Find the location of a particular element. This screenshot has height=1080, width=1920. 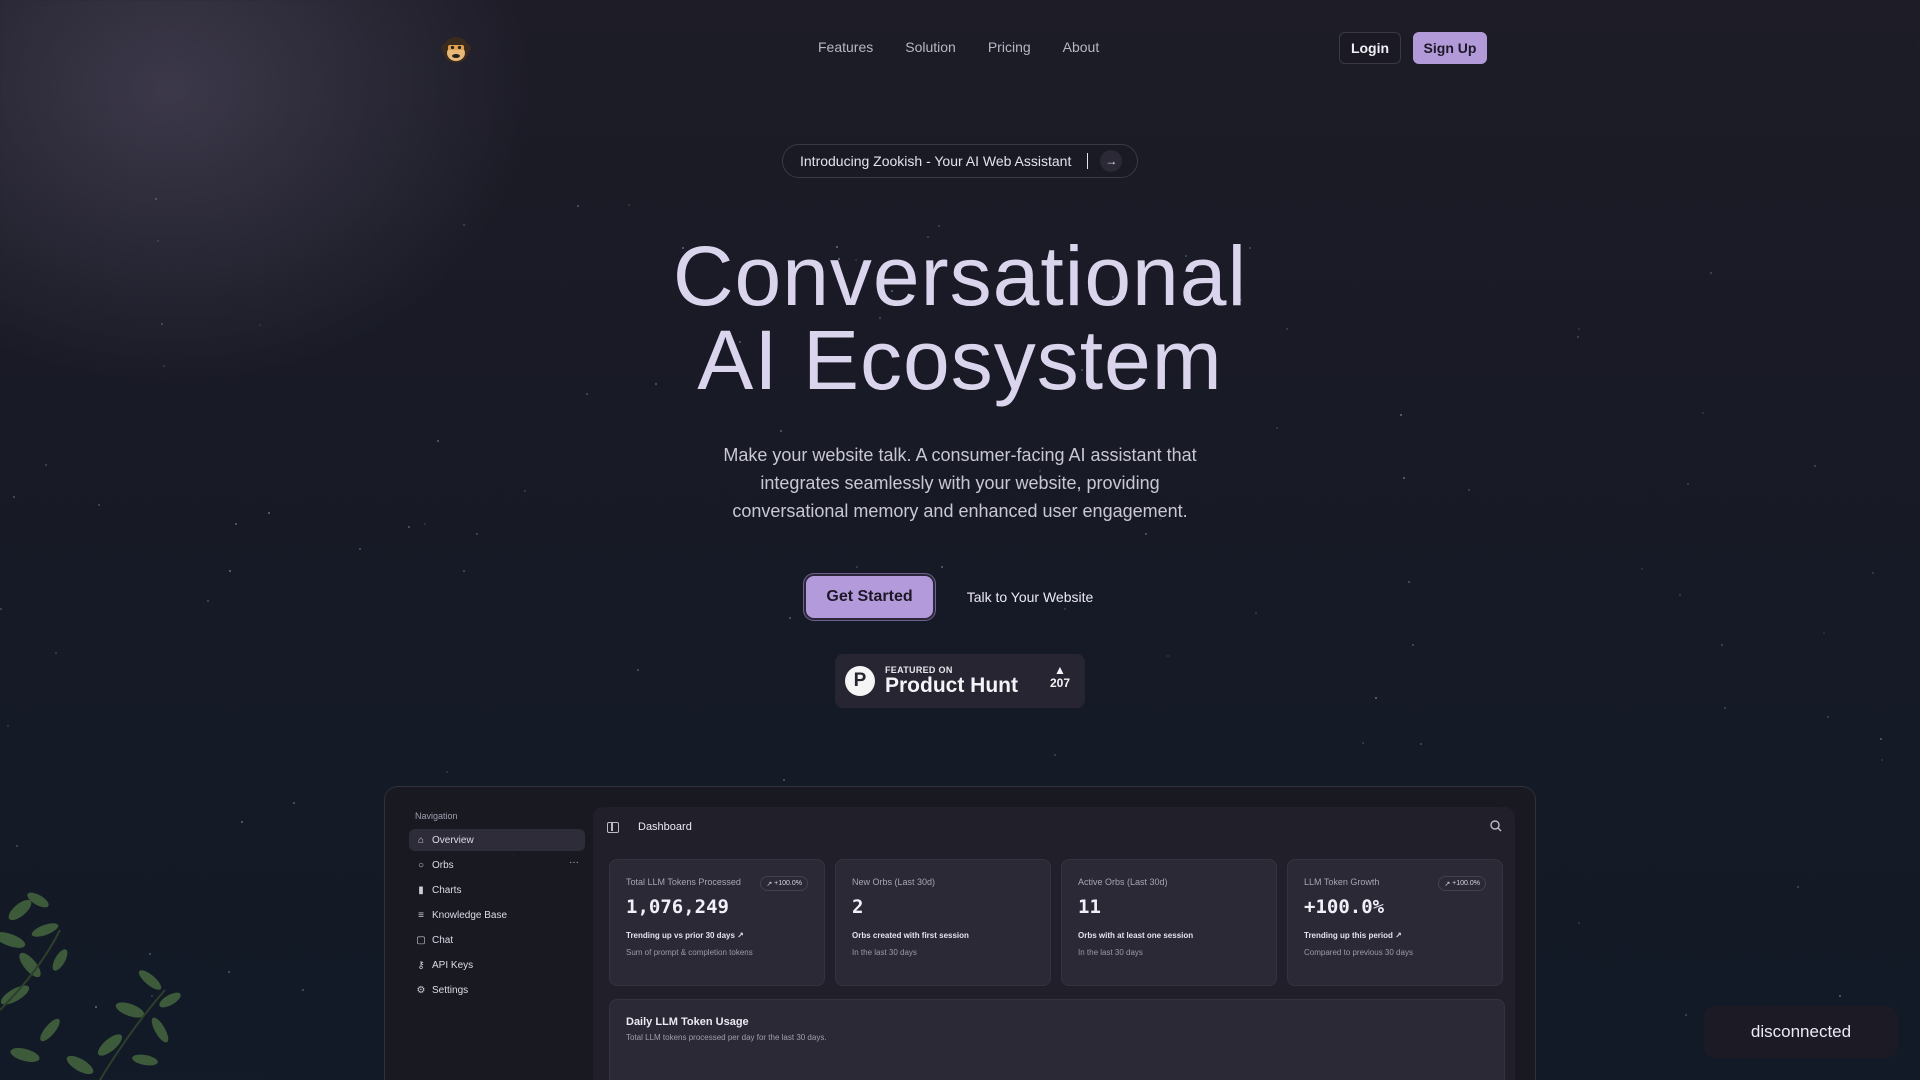

sidebar-item-settings: ⚙ Settings is located at coordinates (497, 990).